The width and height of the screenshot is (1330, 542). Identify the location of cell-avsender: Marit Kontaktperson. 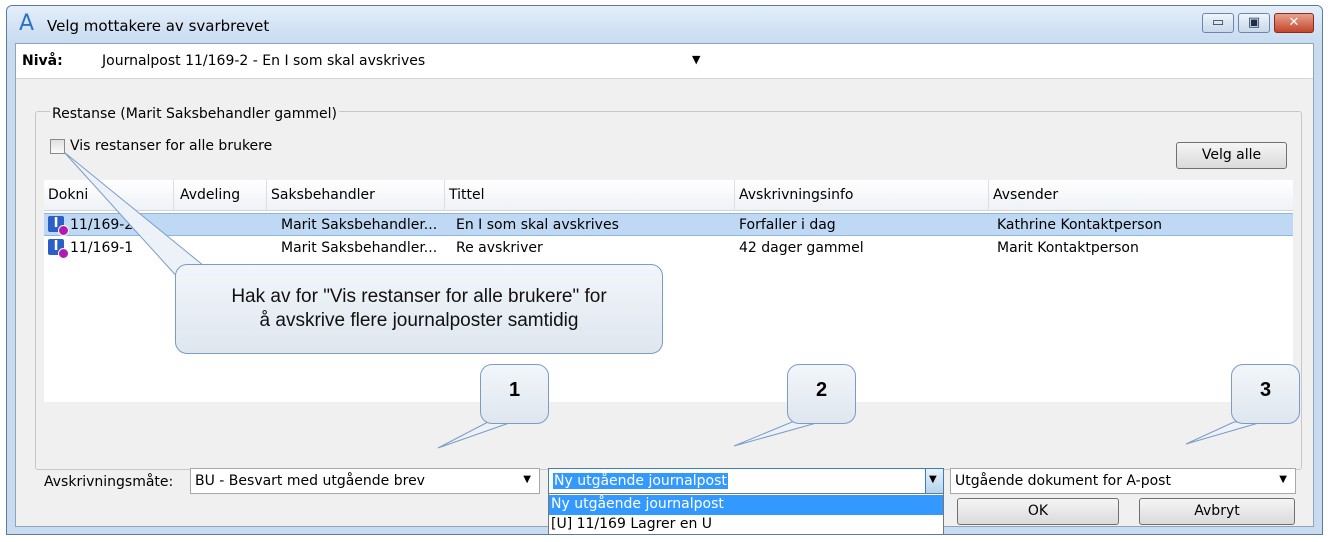
(1068, 248).